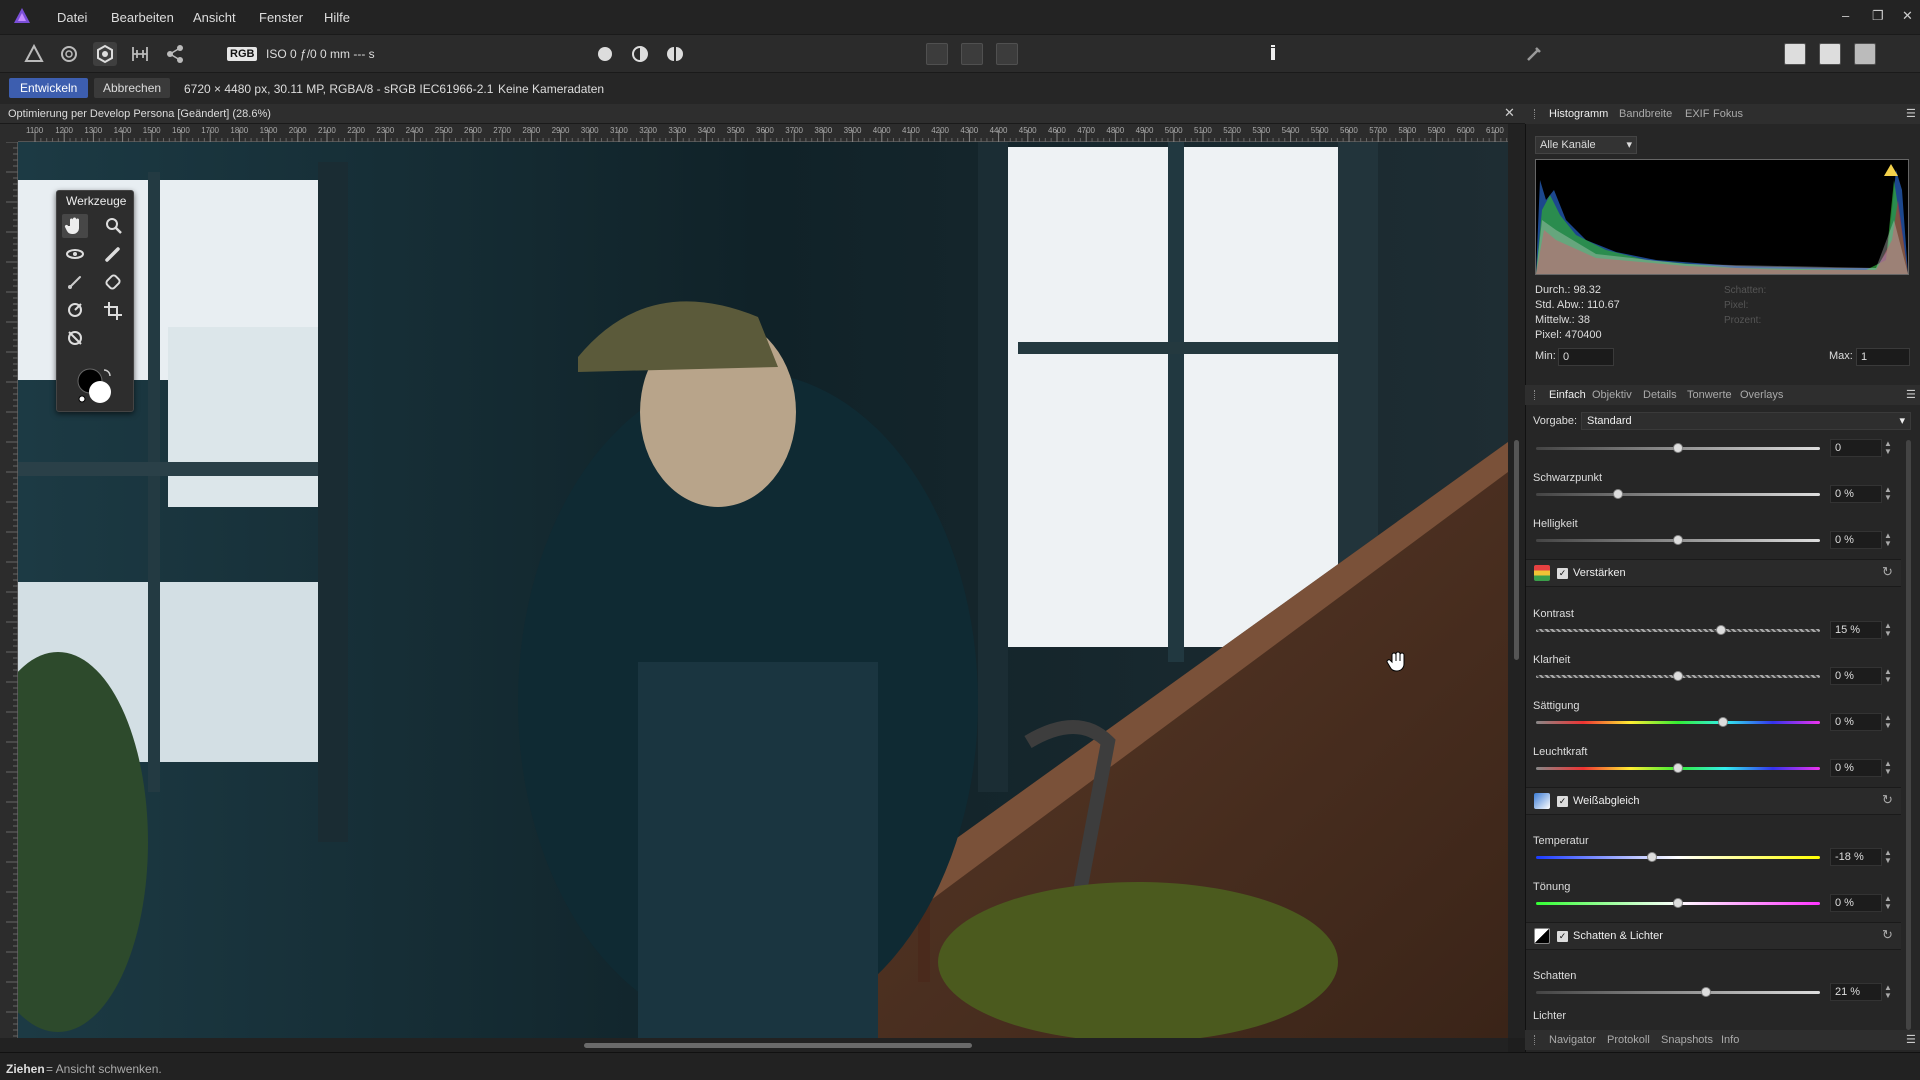 The height and width of the screenshot is (1080, 1920). I want to click on panel-right-icon, so click(1830, 54).